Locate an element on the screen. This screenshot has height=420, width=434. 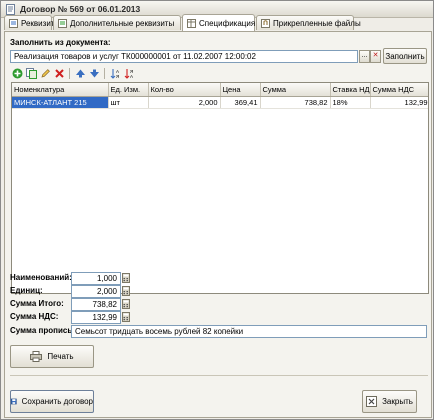
tab-extra-details-label: Дополнительные реквизиты is located at coordinates (122, 23).